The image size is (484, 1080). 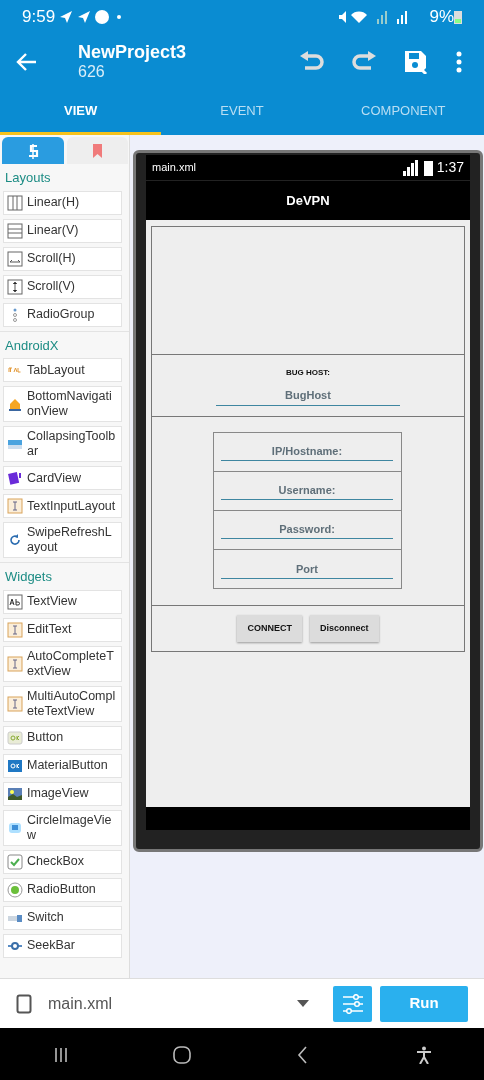 What do you see at coordinates (39, 16) in the screenshot?
I see `status-time: 9:59` at bounding box center [39, 16].